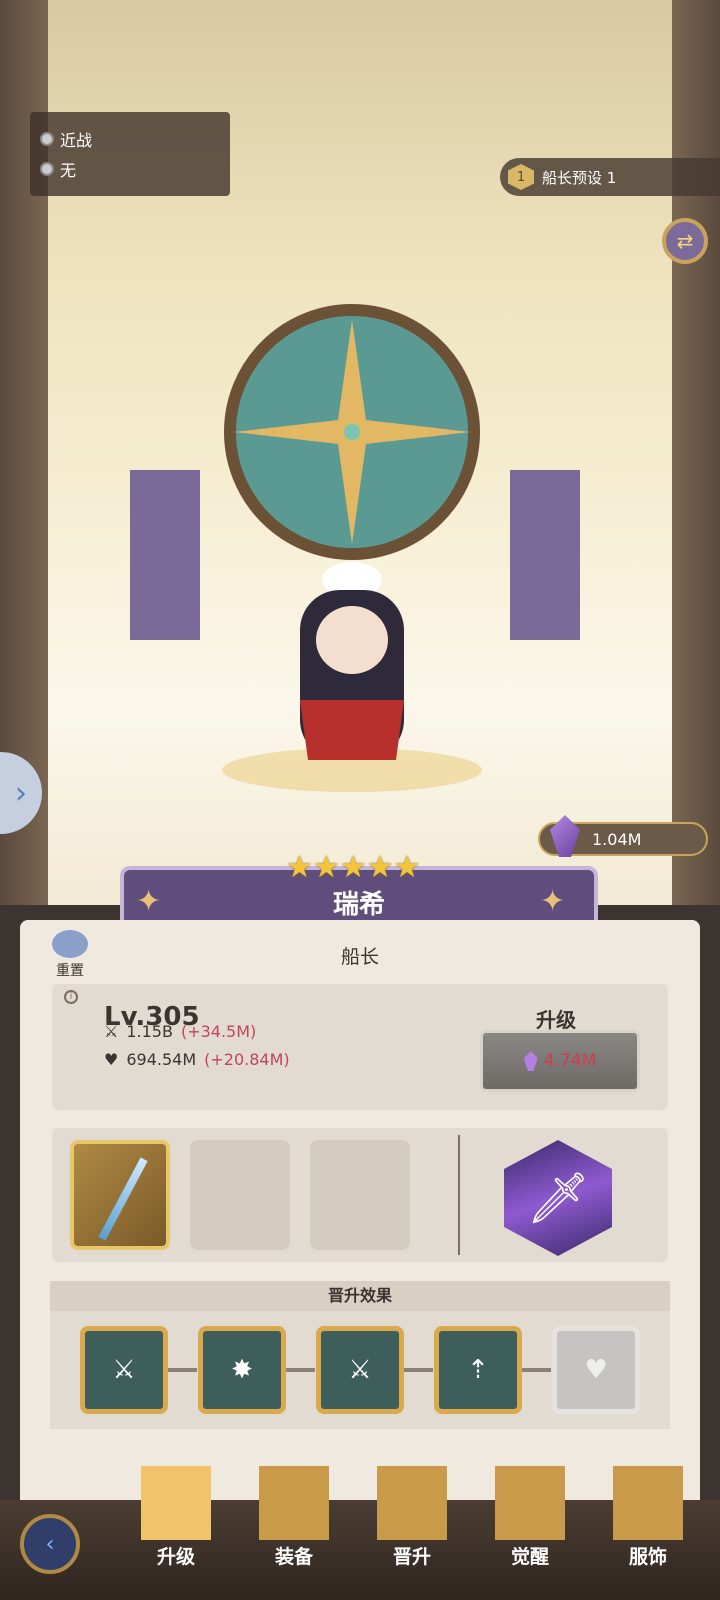 This screenshot has height=1600, width=720. What do you see at coordinates (76, 140) in the screenshot?
I see `attack-type-label: 近战` at bounding box center [76, 140].